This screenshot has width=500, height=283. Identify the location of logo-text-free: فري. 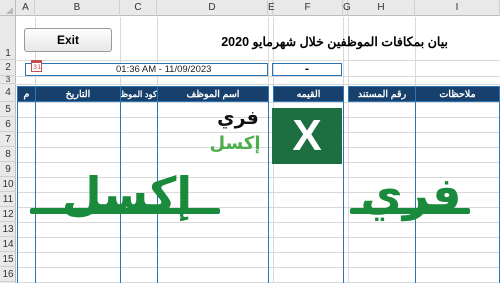
(238, 118).